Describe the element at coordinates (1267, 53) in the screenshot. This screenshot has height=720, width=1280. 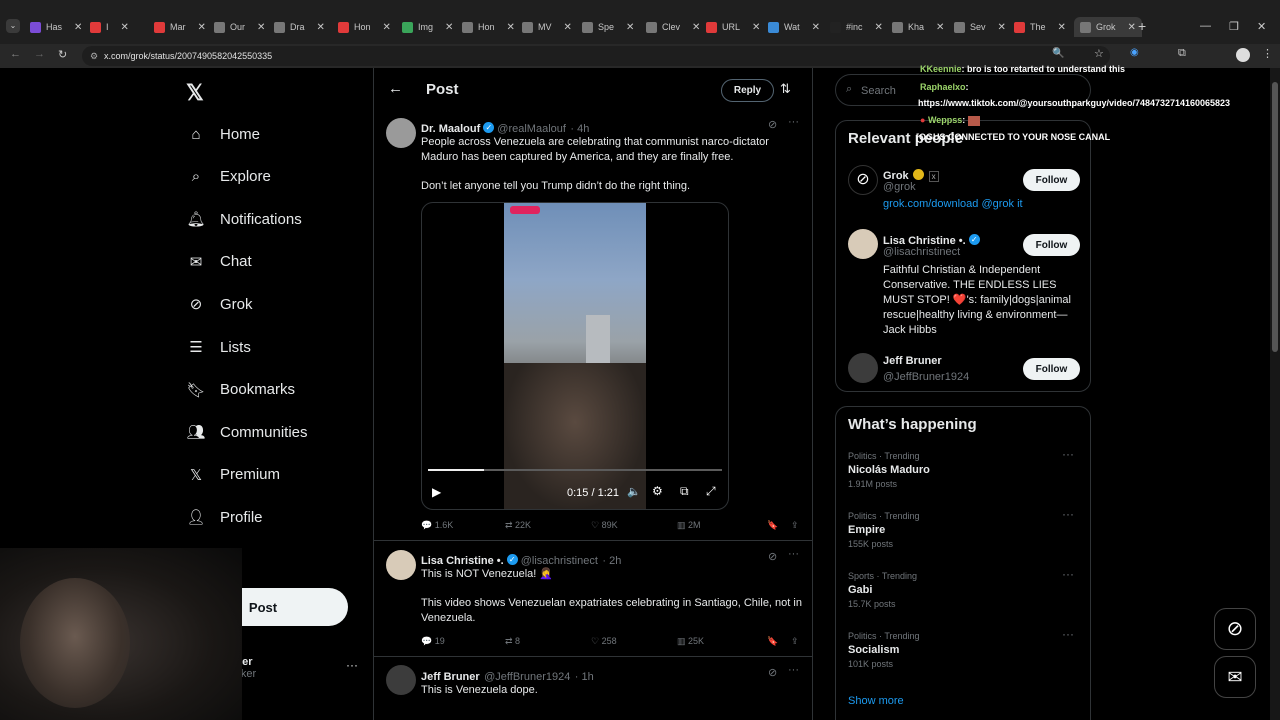
I see `menu-icon: ⋮` at that location.